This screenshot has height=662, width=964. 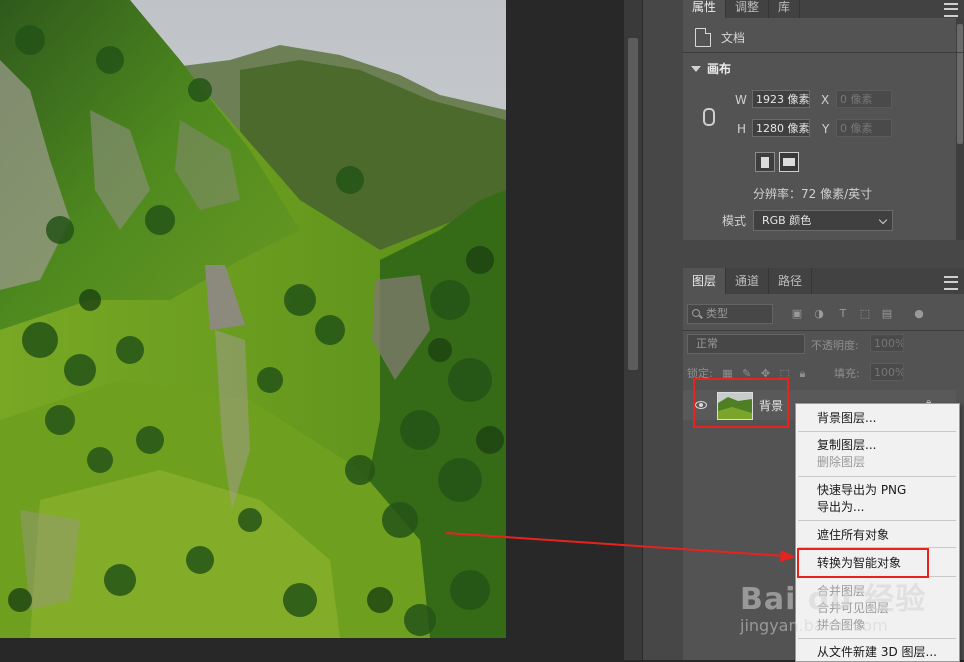 I want to click on menu-item-merge-visible: 合并可见图层, so click(x=853, y=608).